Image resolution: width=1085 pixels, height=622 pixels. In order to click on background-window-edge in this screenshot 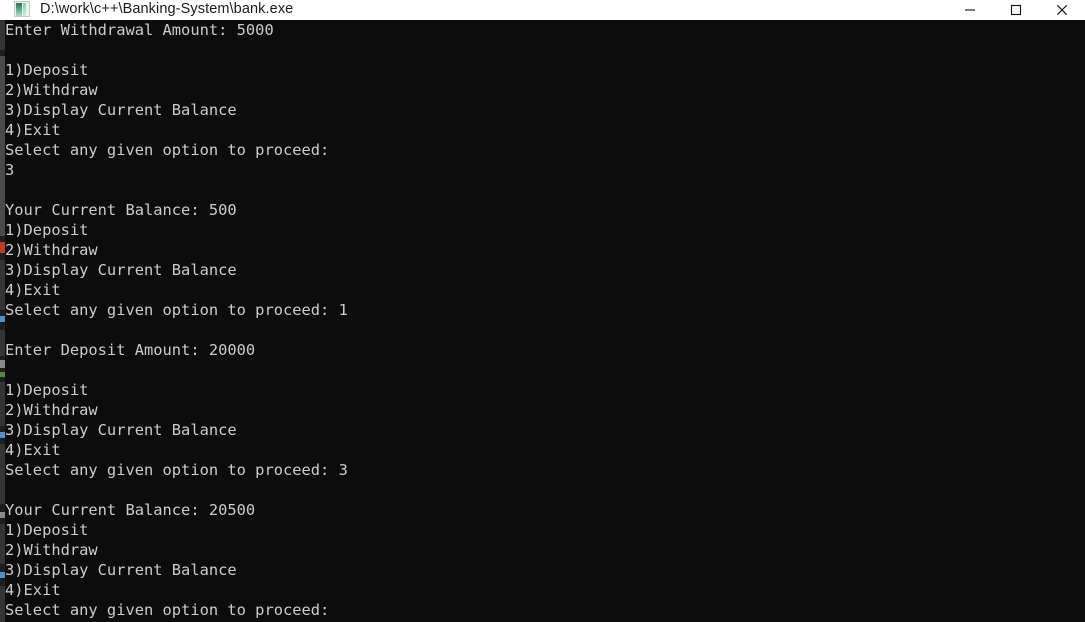, I will do `click(2, 311)`.